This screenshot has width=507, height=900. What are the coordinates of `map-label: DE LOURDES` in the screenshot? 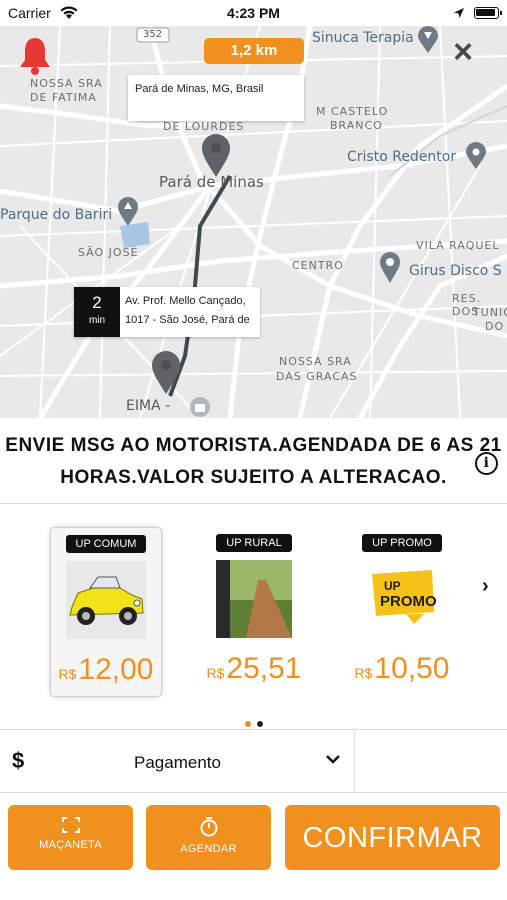 It's located at (204, 126).